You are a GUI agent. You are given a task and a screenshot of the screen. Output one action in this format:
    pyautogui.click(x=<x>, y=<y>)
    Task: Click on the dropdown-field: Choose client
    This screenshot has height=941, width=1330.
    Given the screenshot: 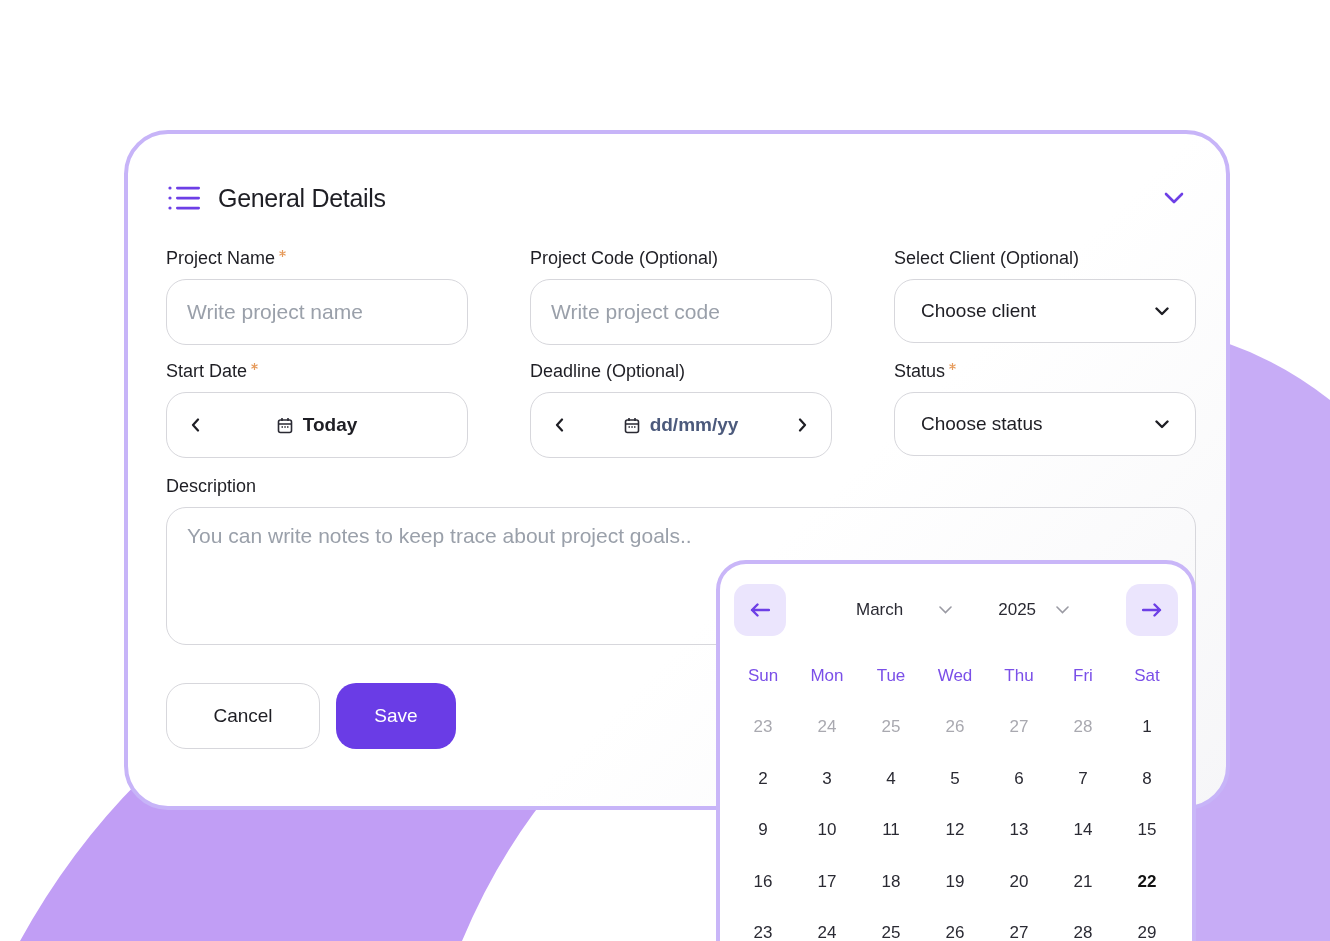 What is the action you would take?
    pyautogui.click(x=1045, y=311)
    